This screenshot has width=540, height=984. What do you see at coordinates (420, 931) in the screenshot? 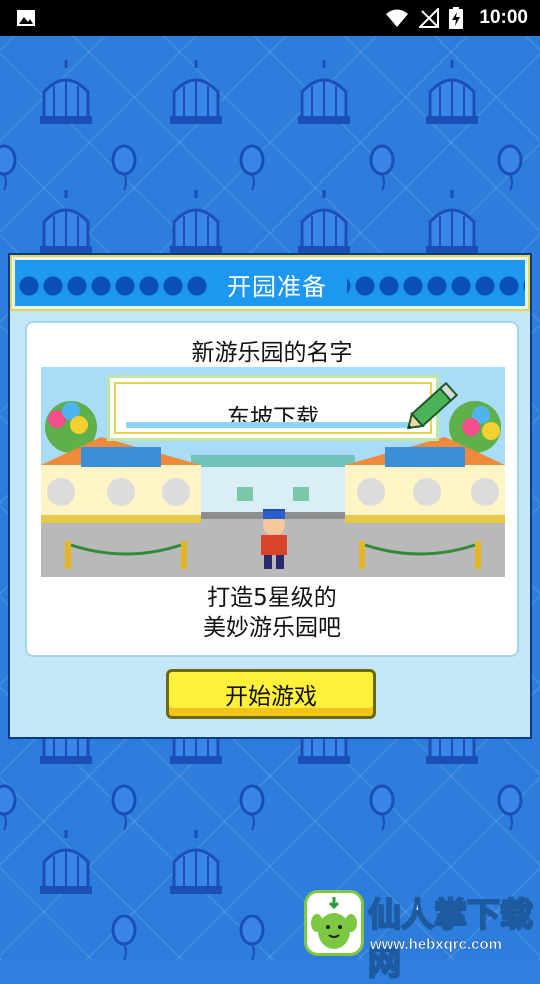
I see `watermark: 仙人掌下载网 www.hebxqrc.com` at bounding box center [420, 931].